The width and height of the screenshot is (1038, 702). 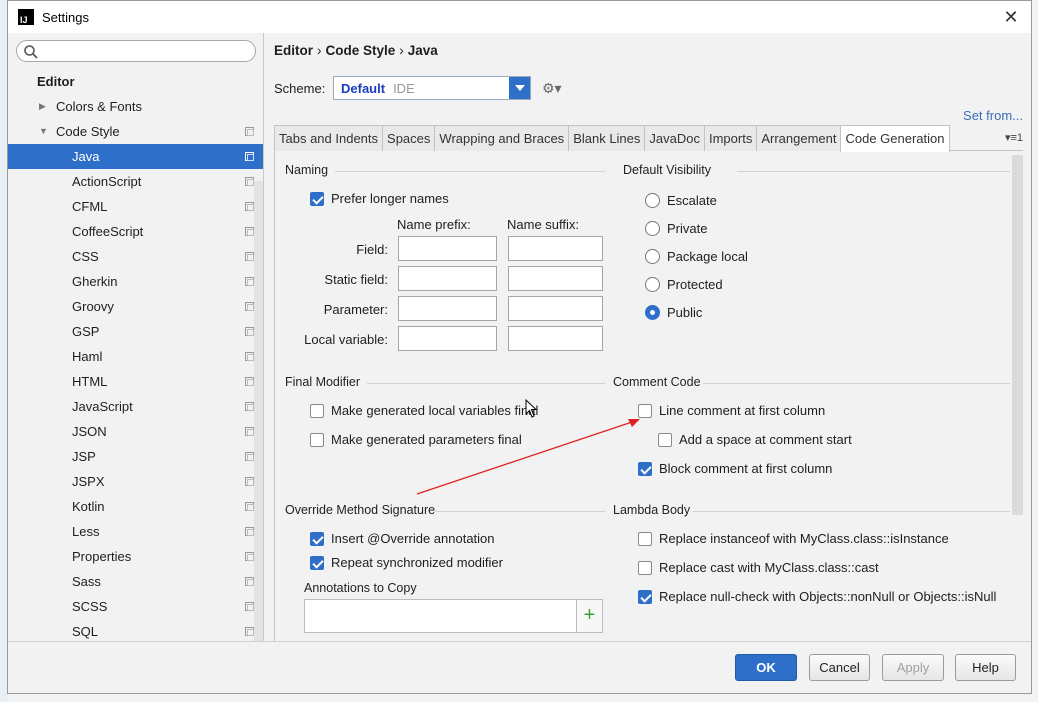 I want to click on apply-button: Apply, so click(x=913, y=667).